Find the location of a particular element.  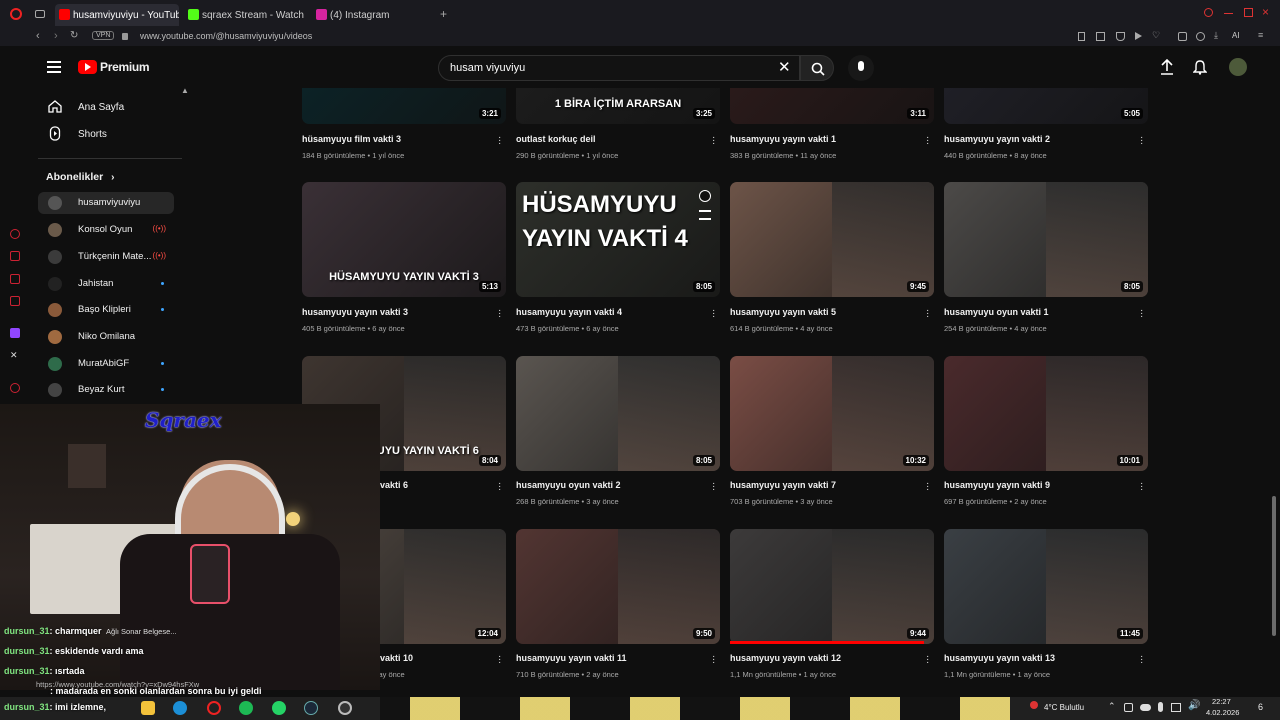

file-explorer-icon is located at coordinates (148, 708).